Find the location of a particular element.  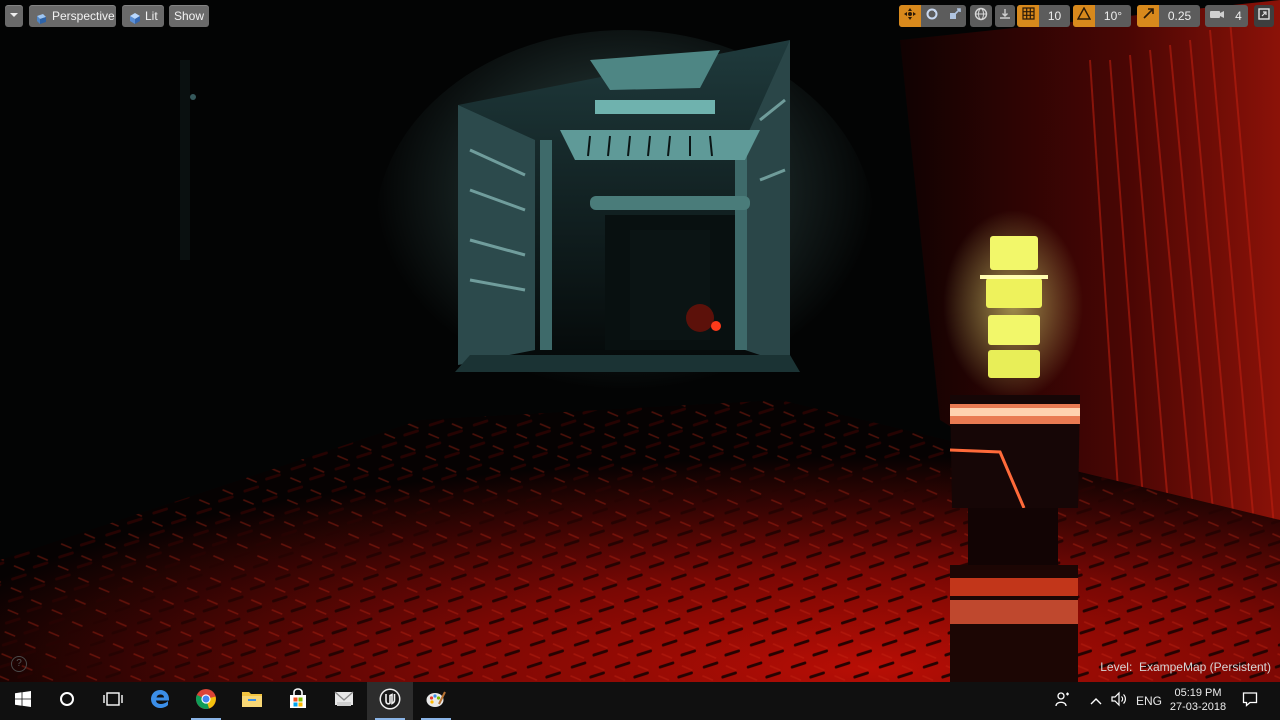

unreal-engine-icon is located at coordinates (390, 701).